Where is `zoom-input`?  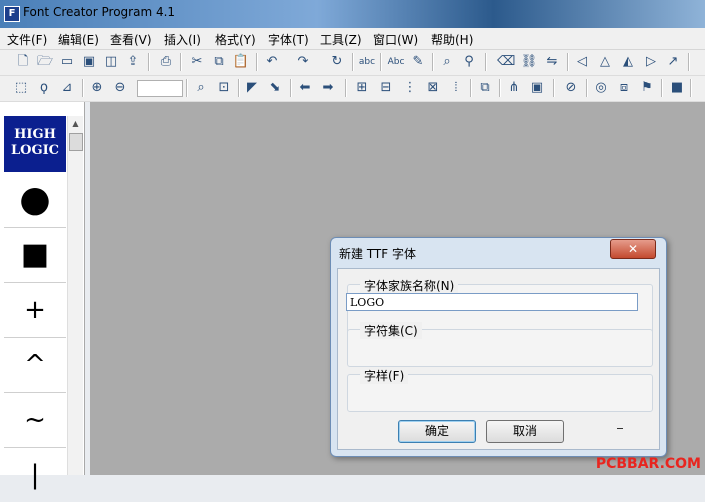
zoom-input is located at coordinates (160, 88).